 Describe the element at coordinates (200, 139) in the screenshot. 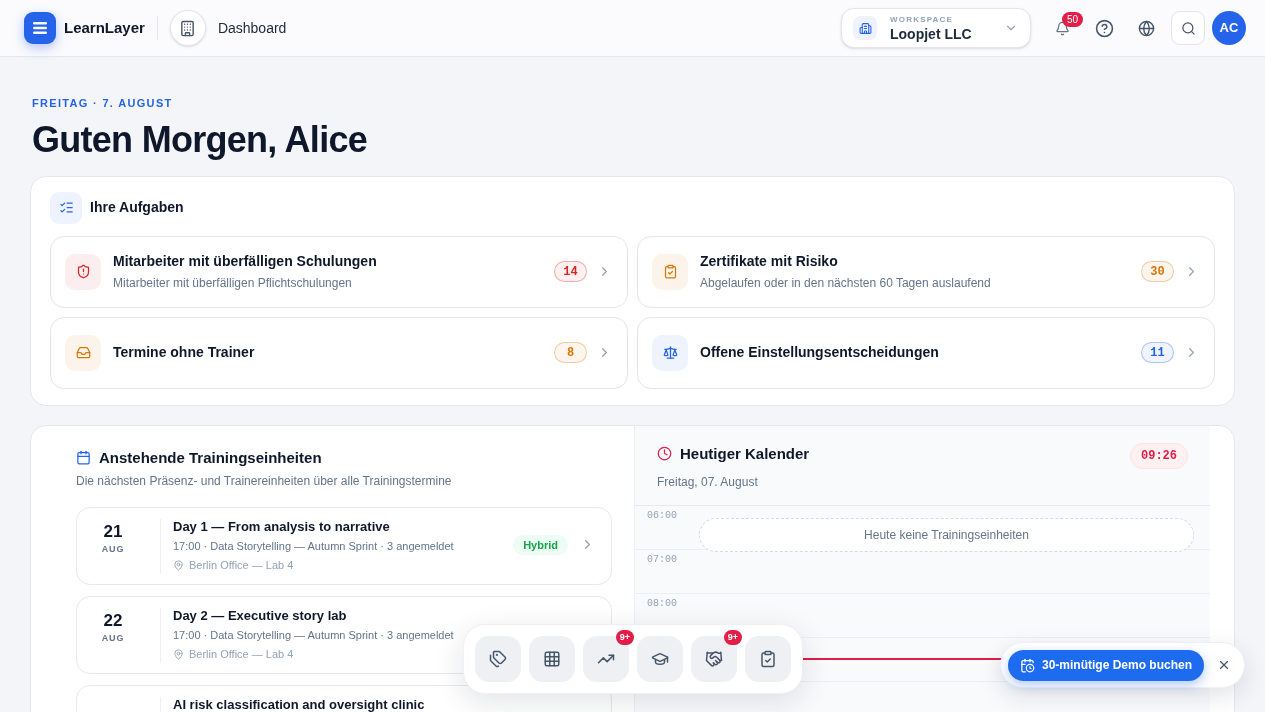

I see `greeting-heading: Guten Morgen, Alice` at that location.